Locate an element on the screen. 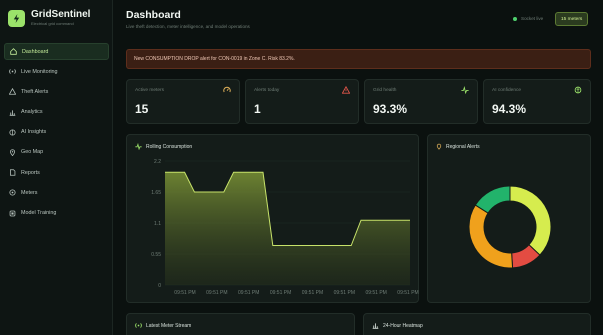  chip-icon is located at coordinates (12, 213).